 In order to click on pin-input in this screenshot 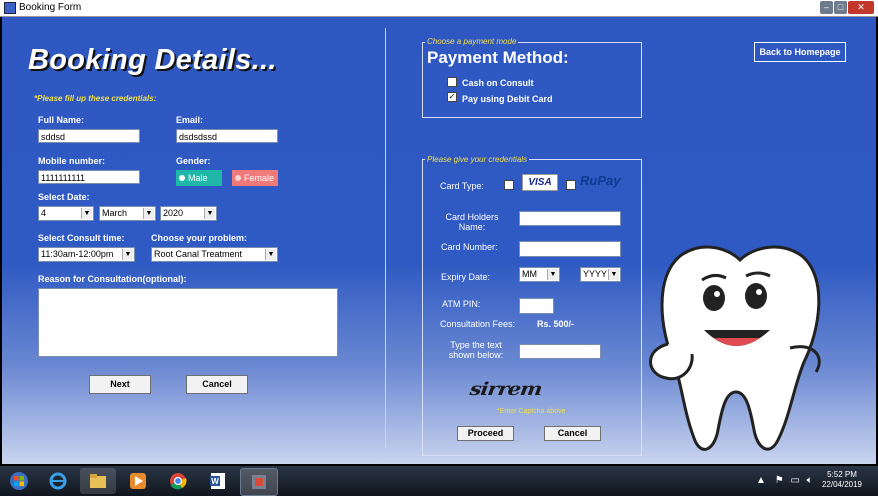, I will do `click(536, 306)`.